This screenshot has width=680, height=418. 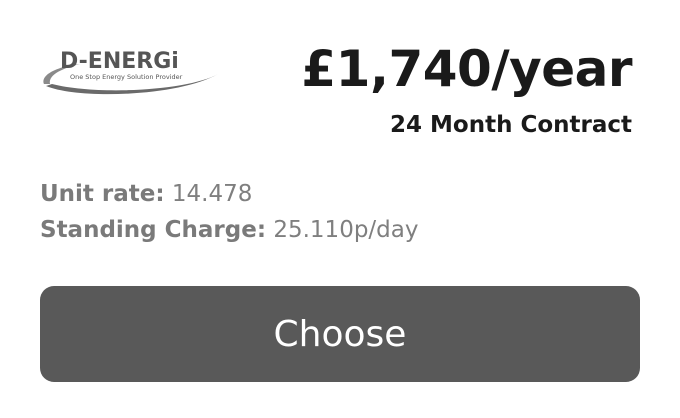 What do you see at coordinates (212, 194) in the screenshot?
I see `unit-rate-value: 14.478` at bounding box center [212, 194].